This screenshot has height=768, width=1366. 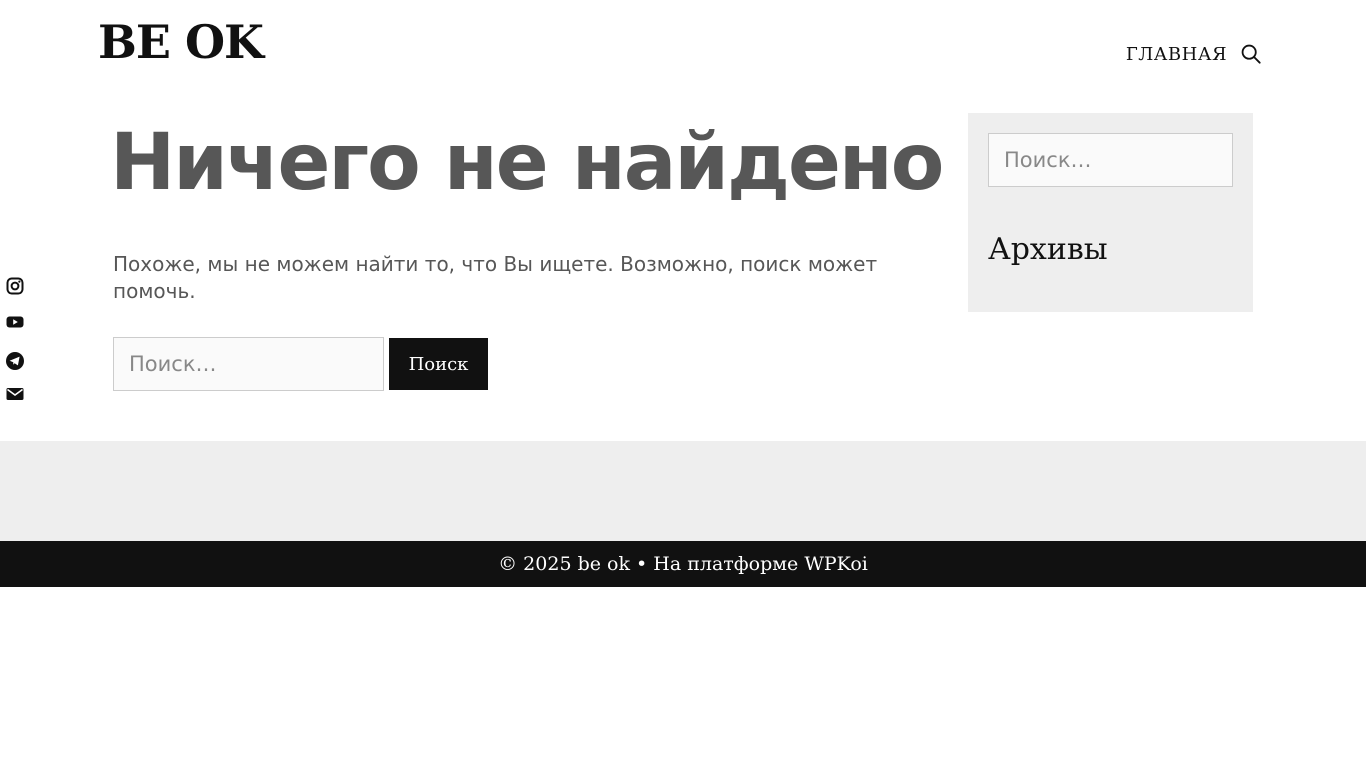 I want to click on site-header: BE OK ГЛАВНАЯ, so click(x=683, y=56).